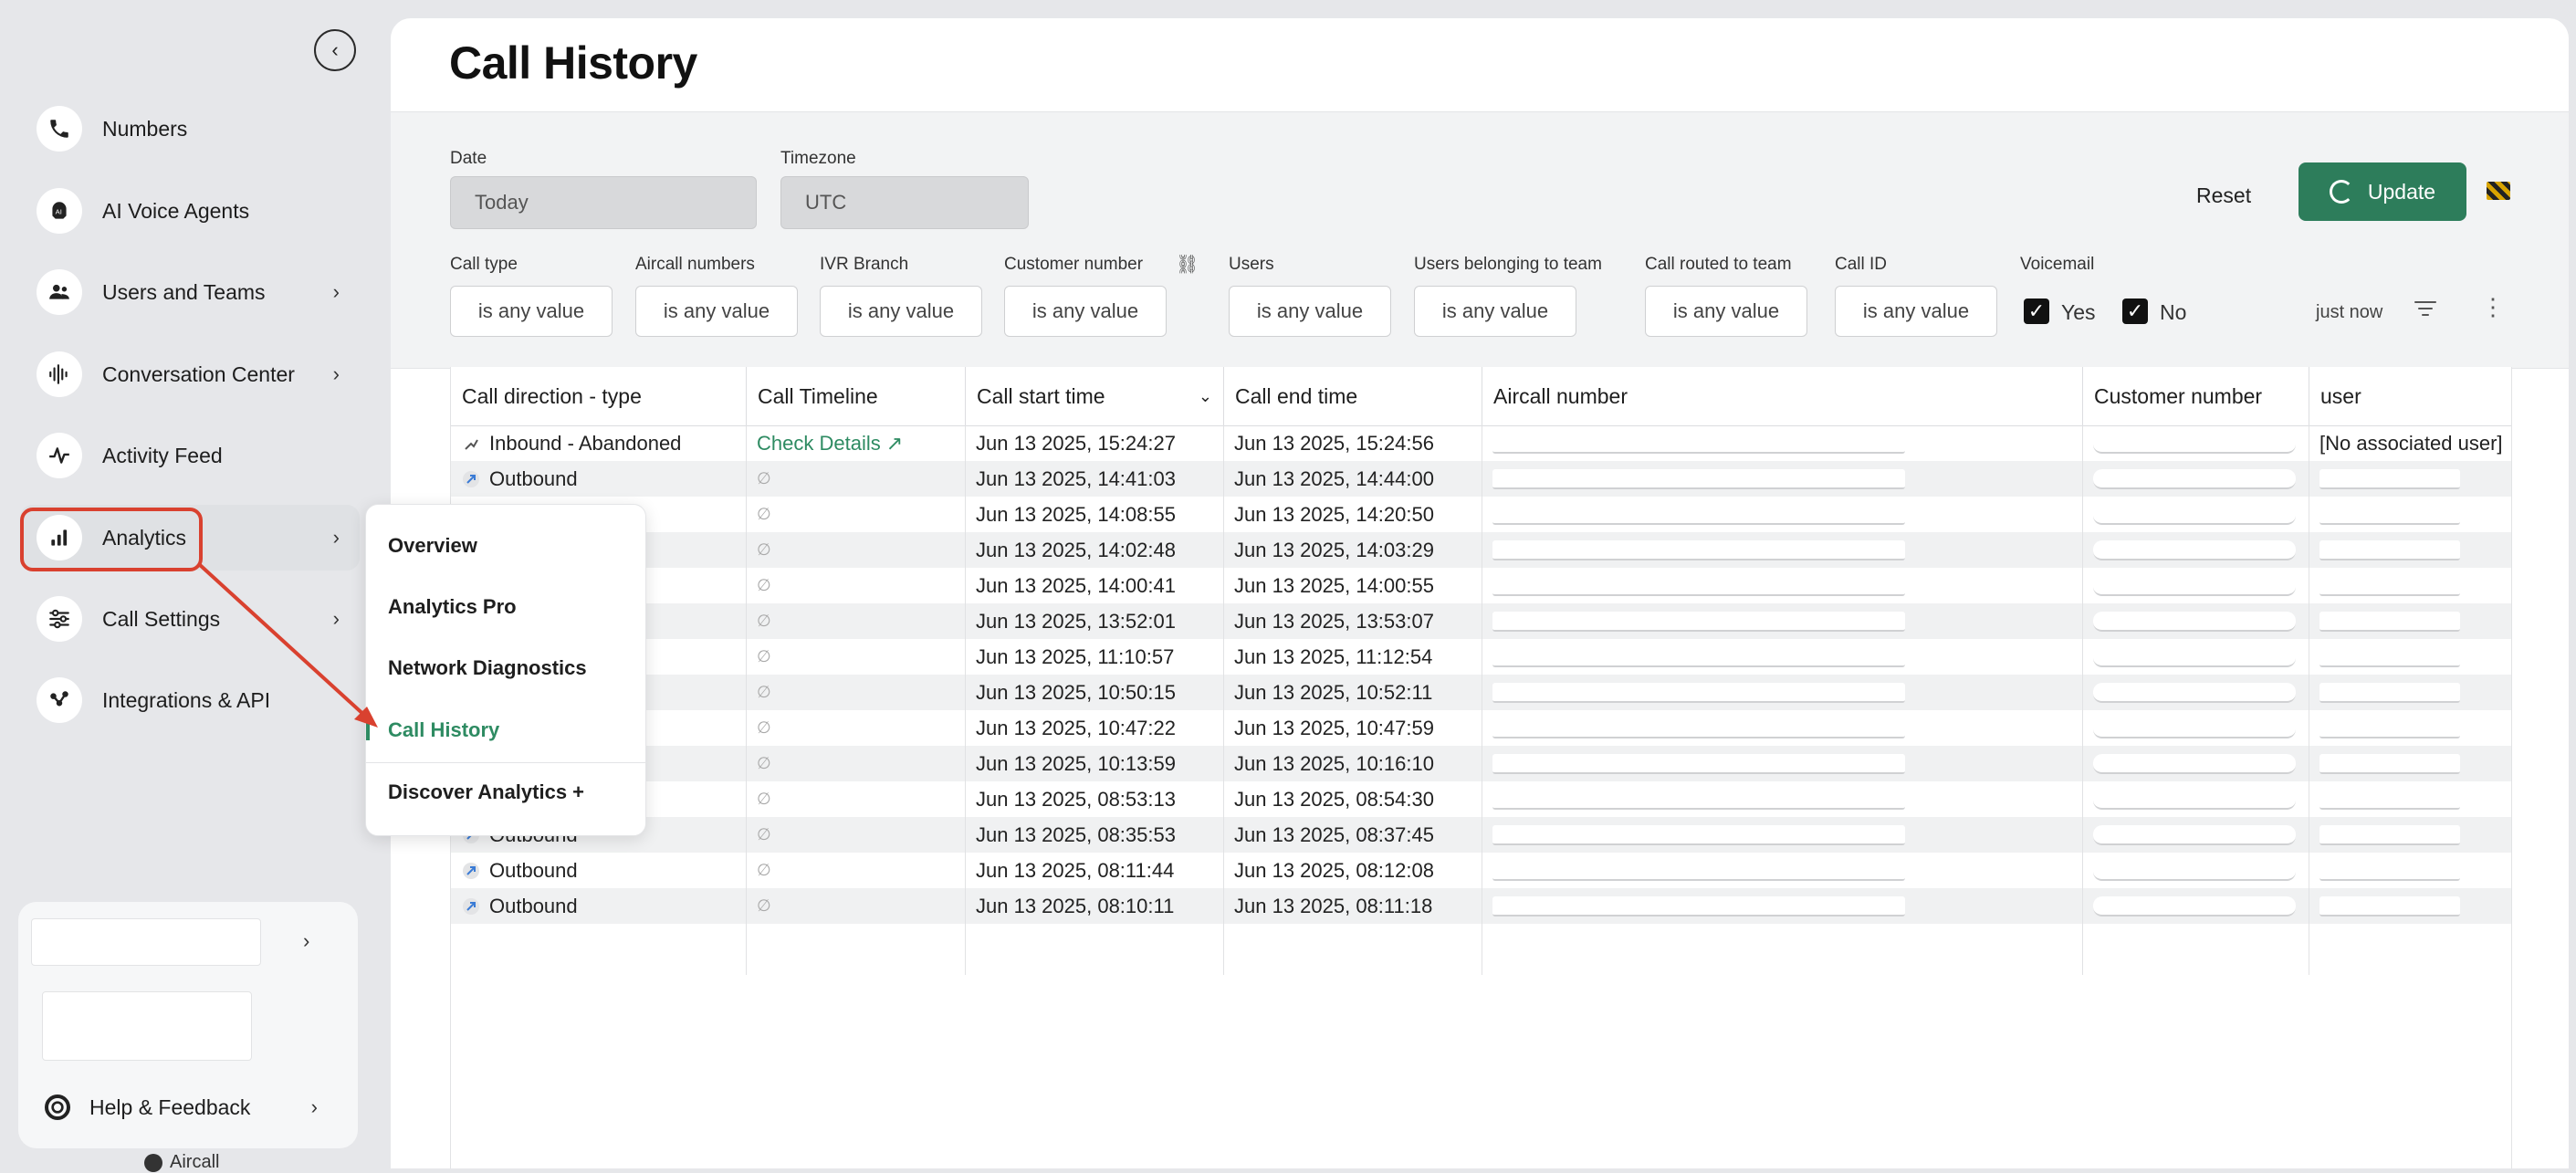 The height and width of the screenshot is (1173, 2576). I want to click on check-details-link: Check Details, so click(819, 444).